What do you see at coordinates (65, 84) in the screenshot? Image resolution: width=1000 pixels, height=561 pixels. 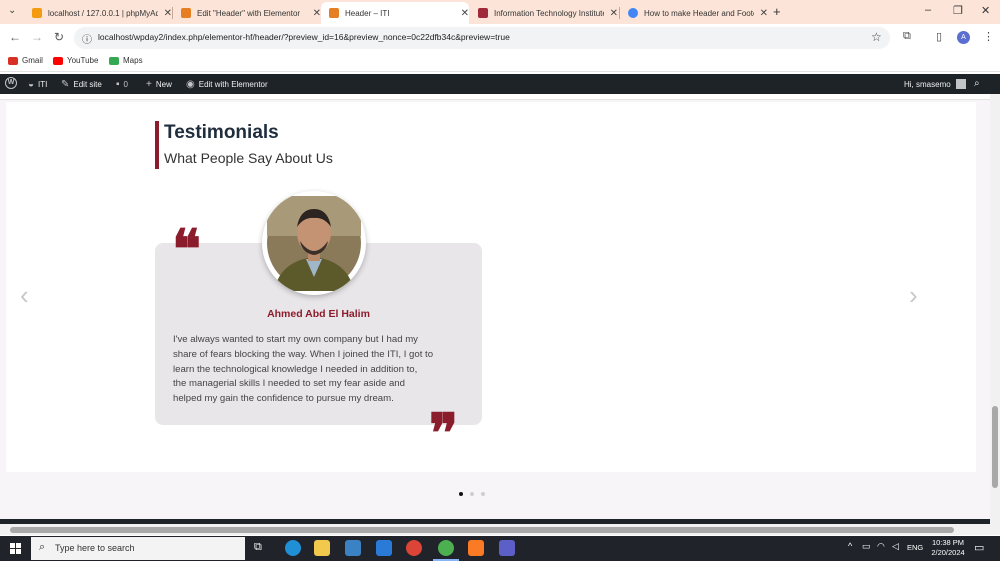 I see `brush-icon: ✎` at bounding box center [65, 84].